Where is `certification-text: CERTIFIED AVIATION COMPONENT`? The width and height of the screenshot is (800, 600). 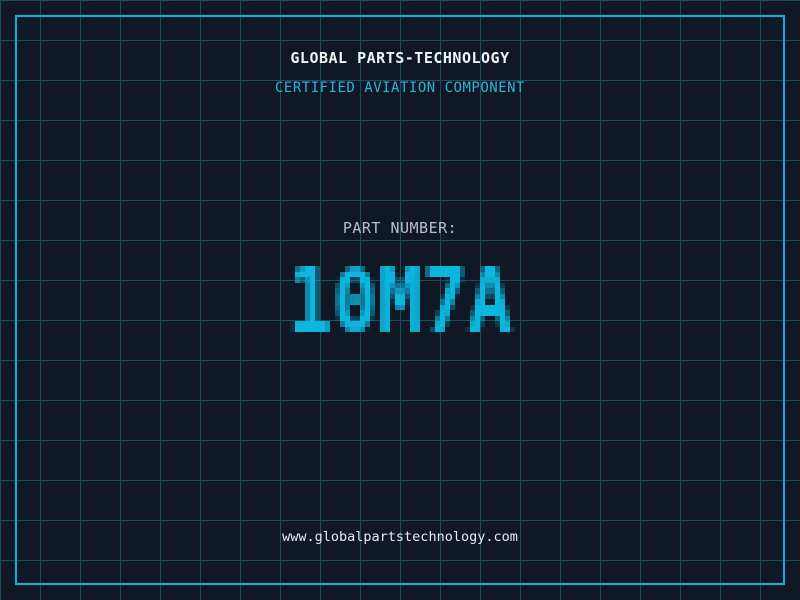
certification-text: CERTIFIED AVIATION COMPONENT is located at coordinates (399, 88).